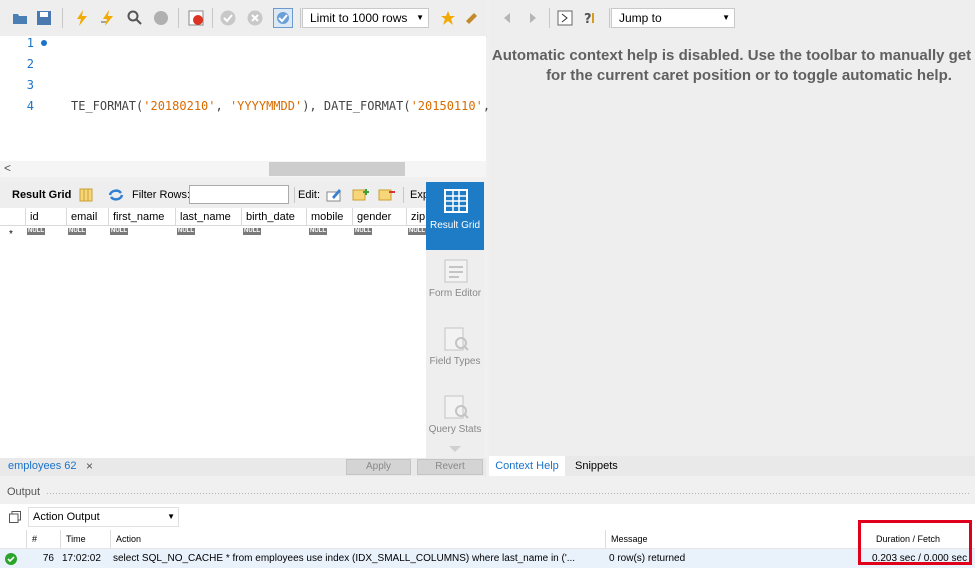 Image resolution: width=975 pixels, height=568 pixels. I want to click on insert-row-icon, so click(361, 195).